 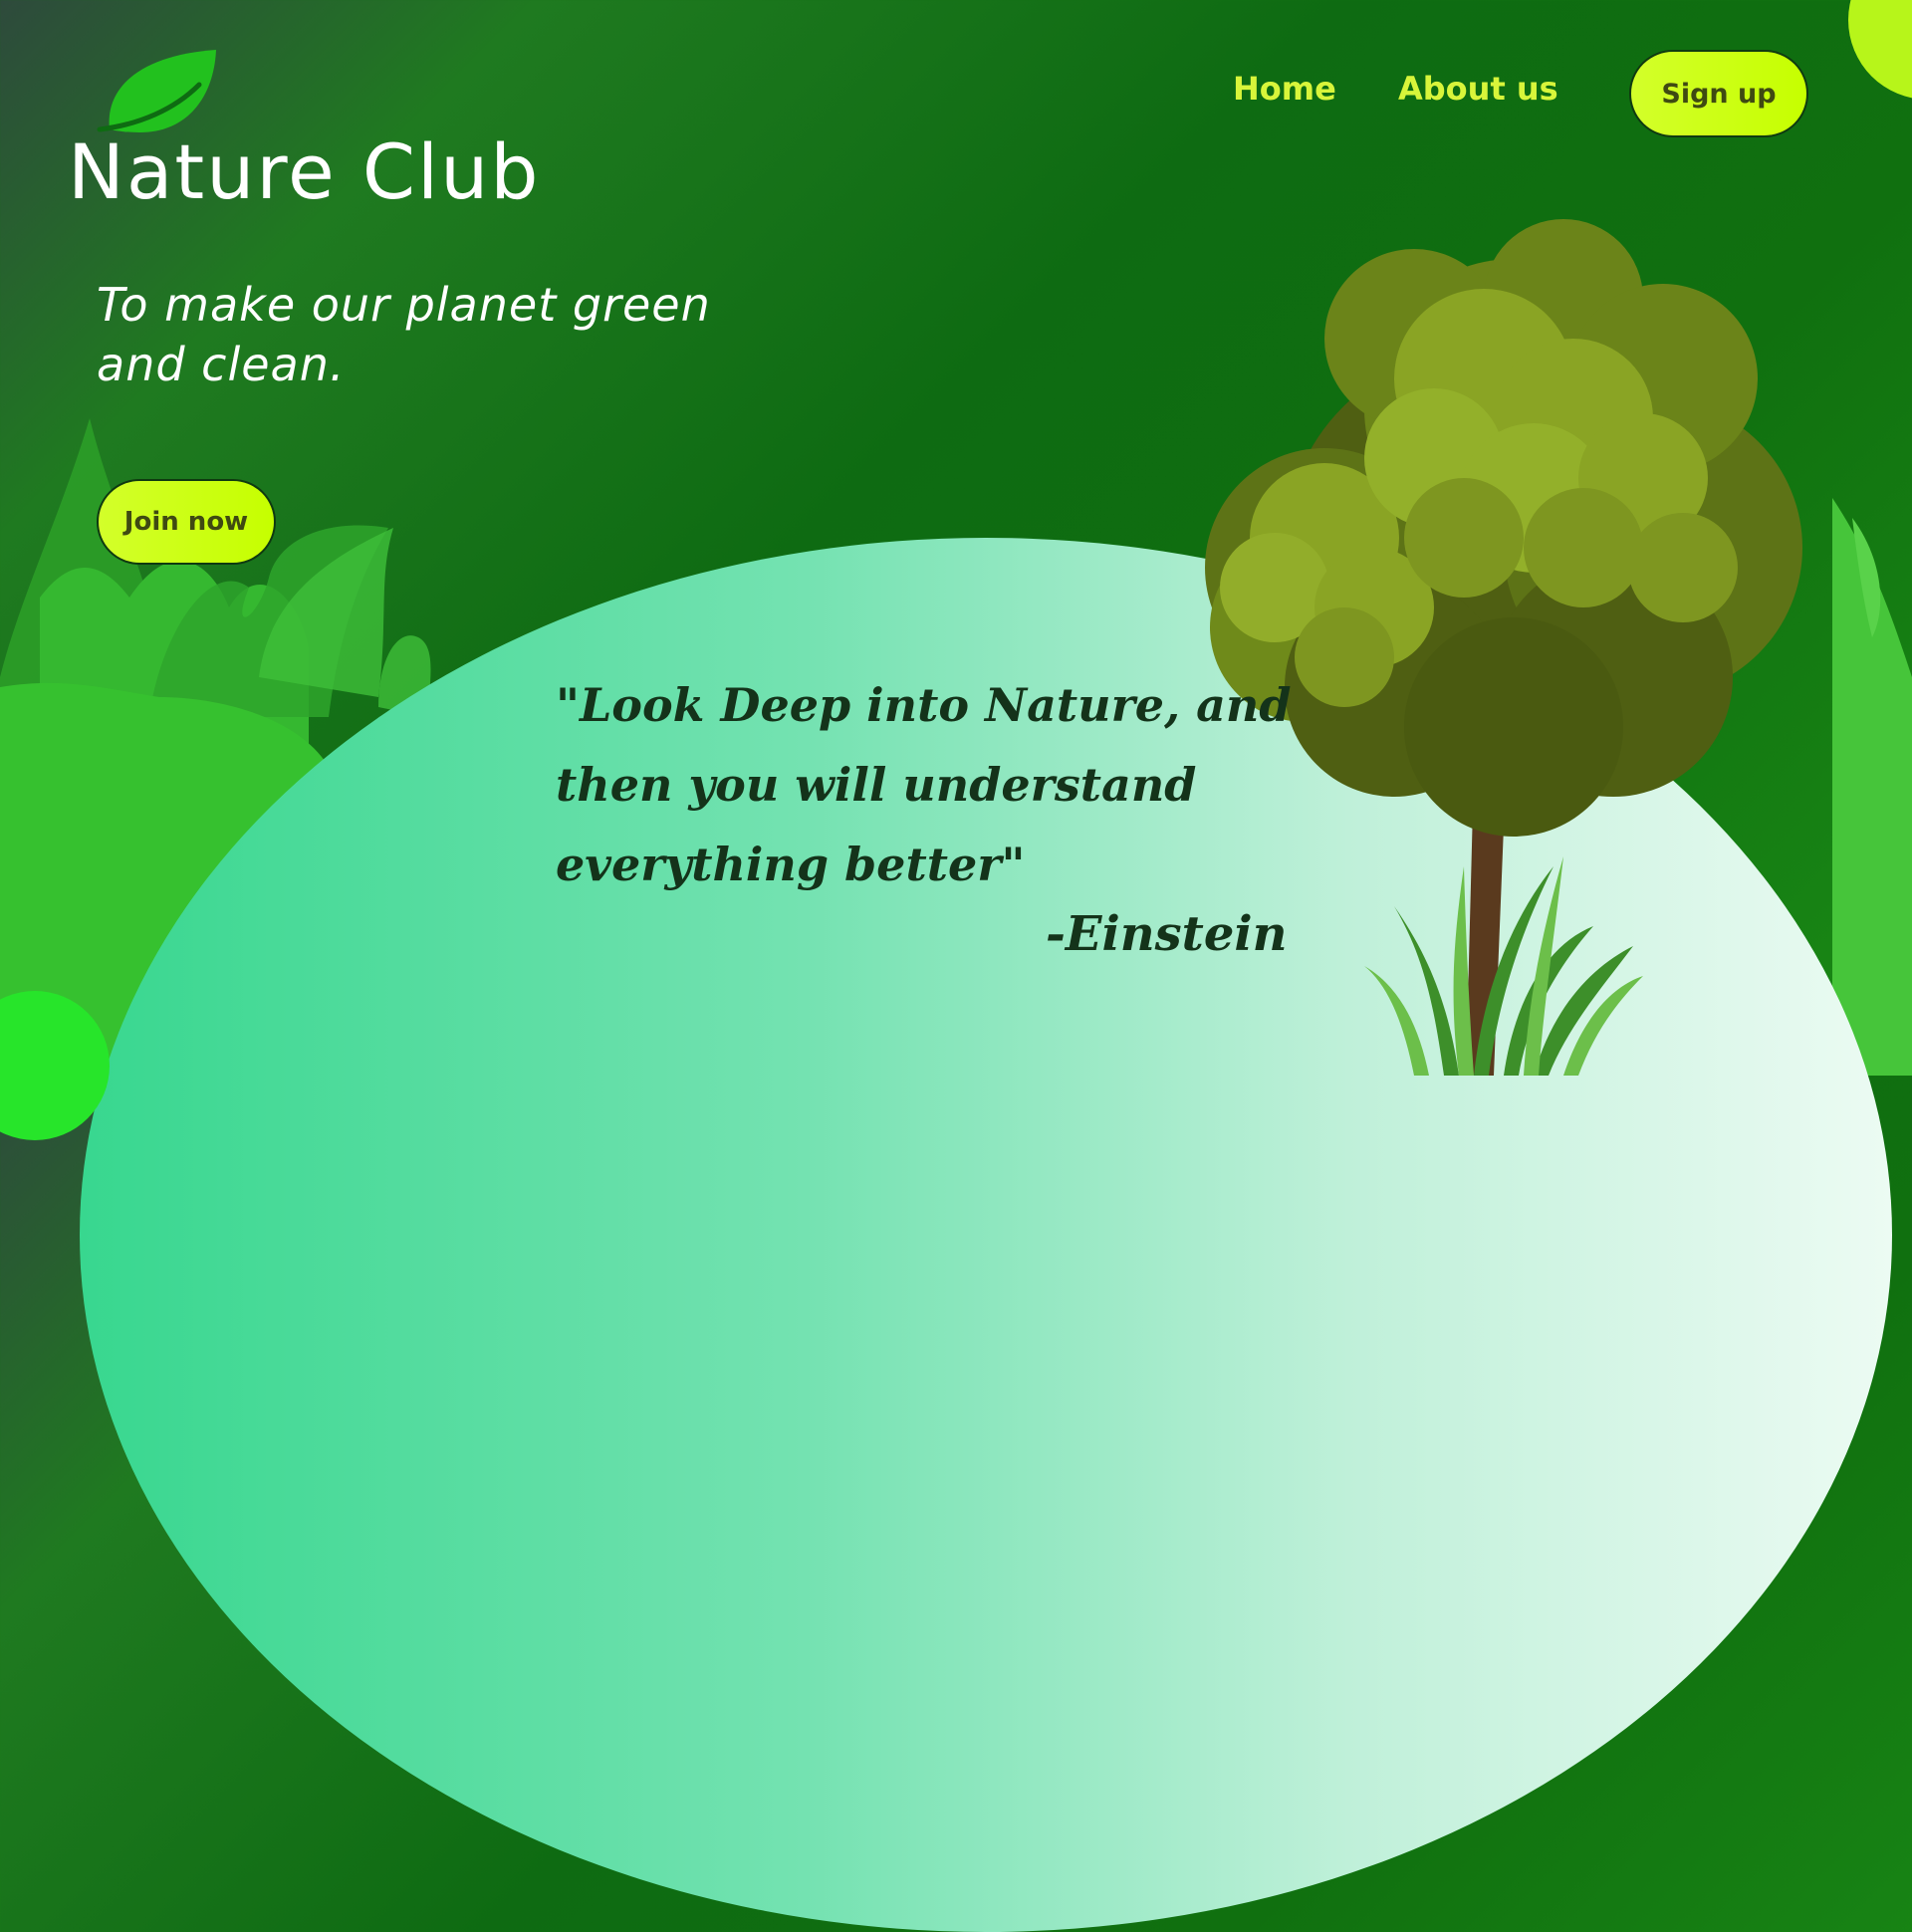 What do you see at coordinates (304, 172) in the screenshot?
I see `brand-name: Nature Club` at bounding box center [304, 172].